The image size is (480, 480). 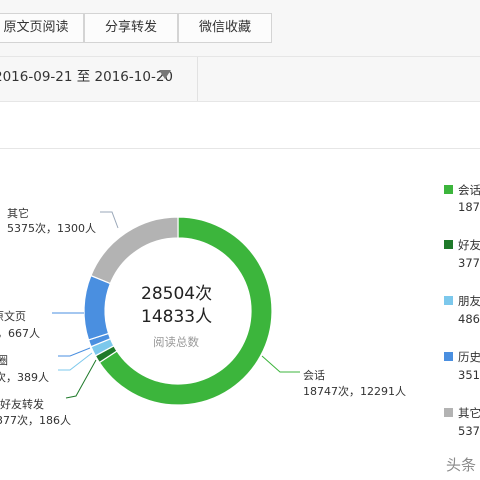 What do you see at coordinates (314, 375) in the screenshot?
I see `slice-label-session-name: 会话` at bounding box center [314, 375].